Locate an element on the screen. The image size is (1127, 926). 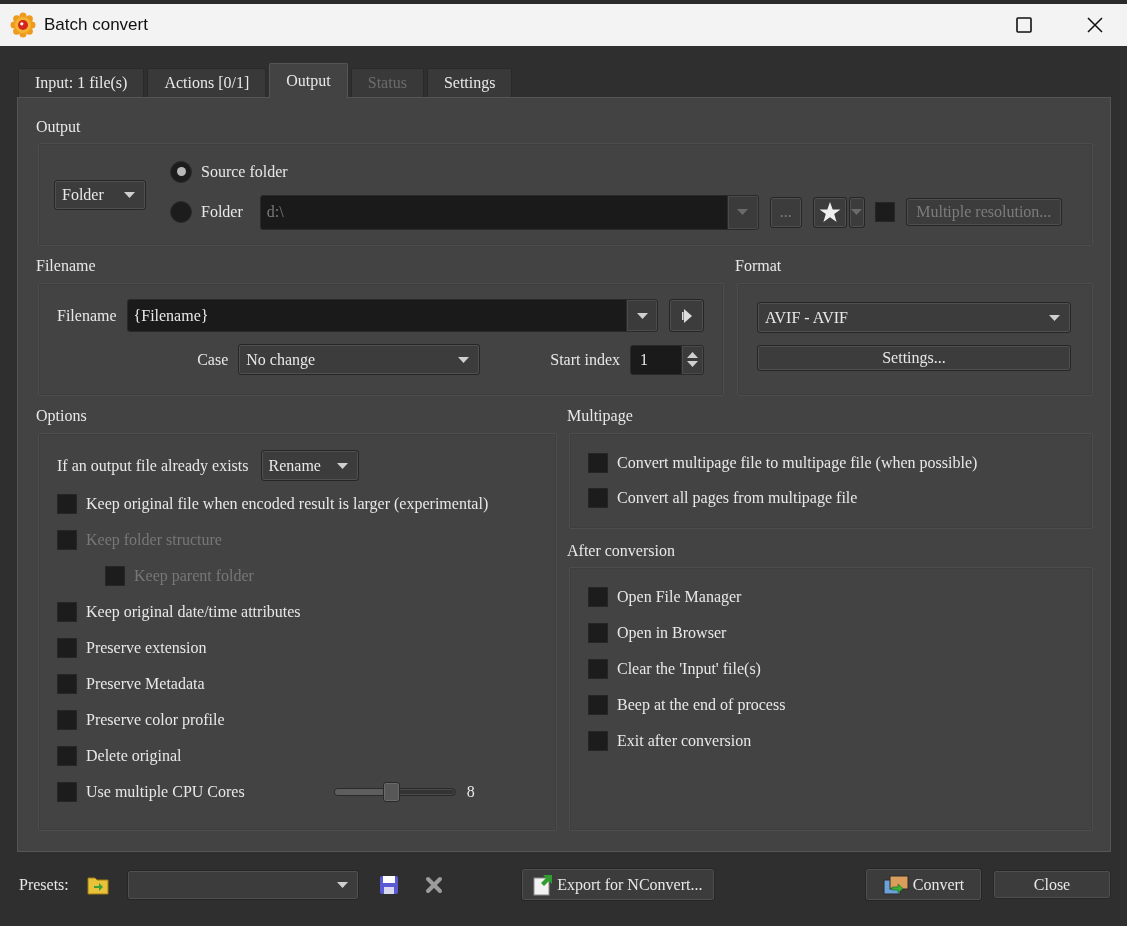
section-title: Output is located at coordinates (58, 127).